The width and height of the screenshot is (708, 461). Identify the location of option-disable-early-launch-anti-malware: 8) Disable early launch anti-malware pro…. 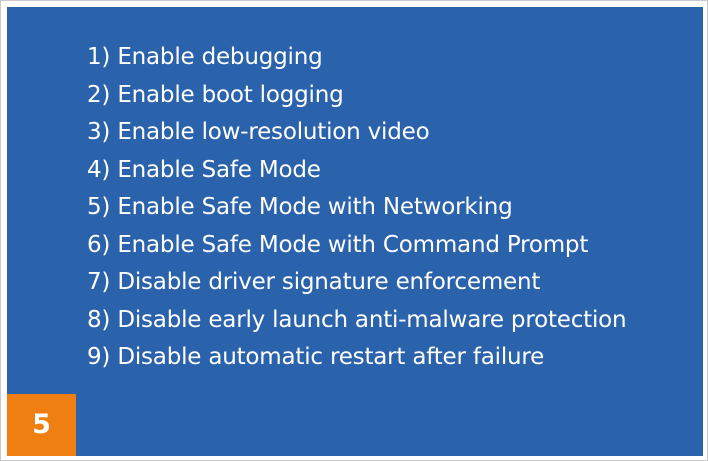
(357, 321).